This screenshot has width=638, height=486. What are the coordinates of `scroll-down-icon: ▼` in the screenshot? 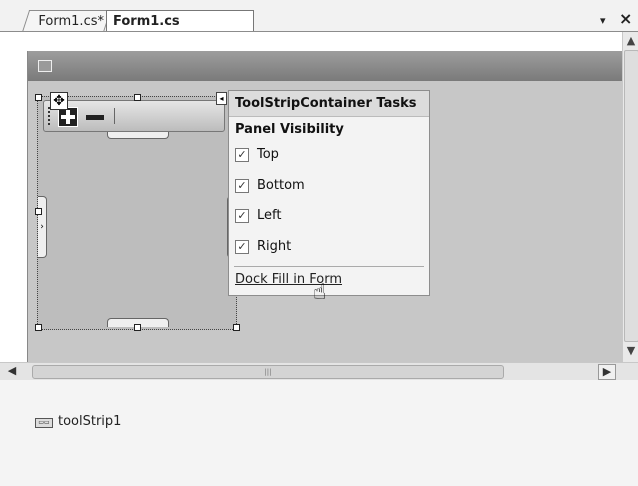 It's located at (631, 351).